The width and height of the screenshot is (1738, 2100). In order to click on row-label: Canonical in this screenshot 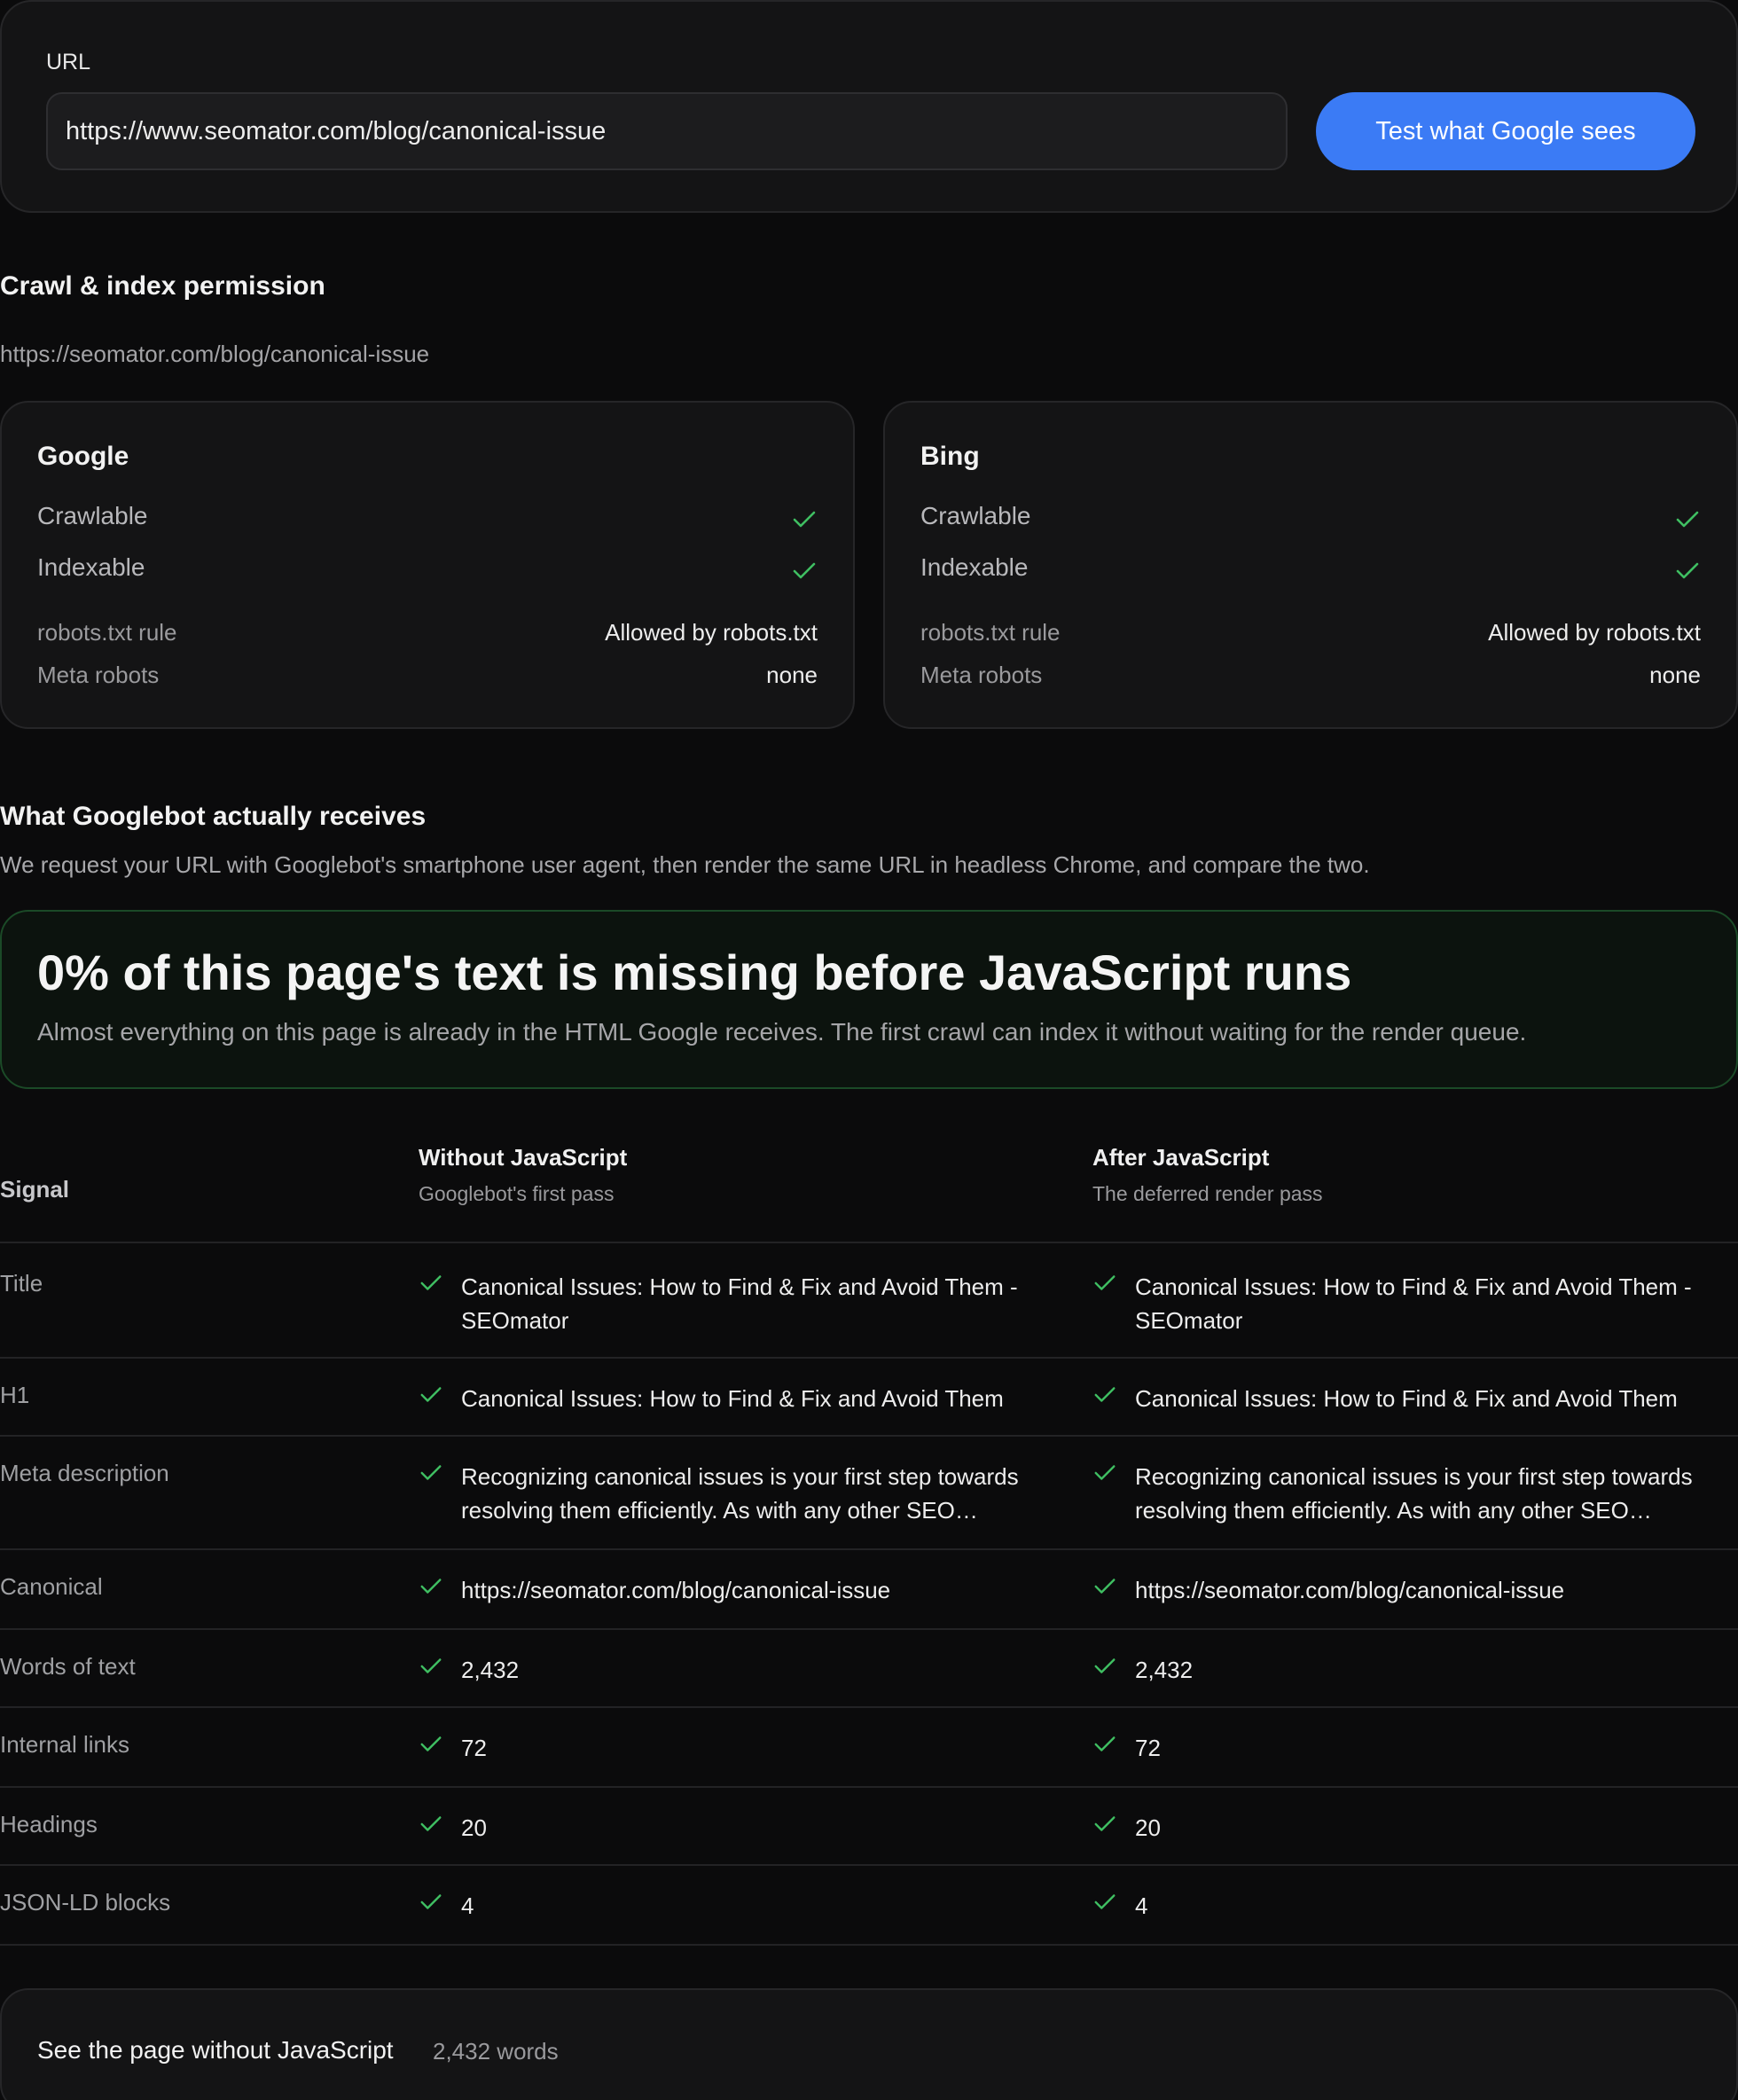, I will do `click(51, 1586)`.